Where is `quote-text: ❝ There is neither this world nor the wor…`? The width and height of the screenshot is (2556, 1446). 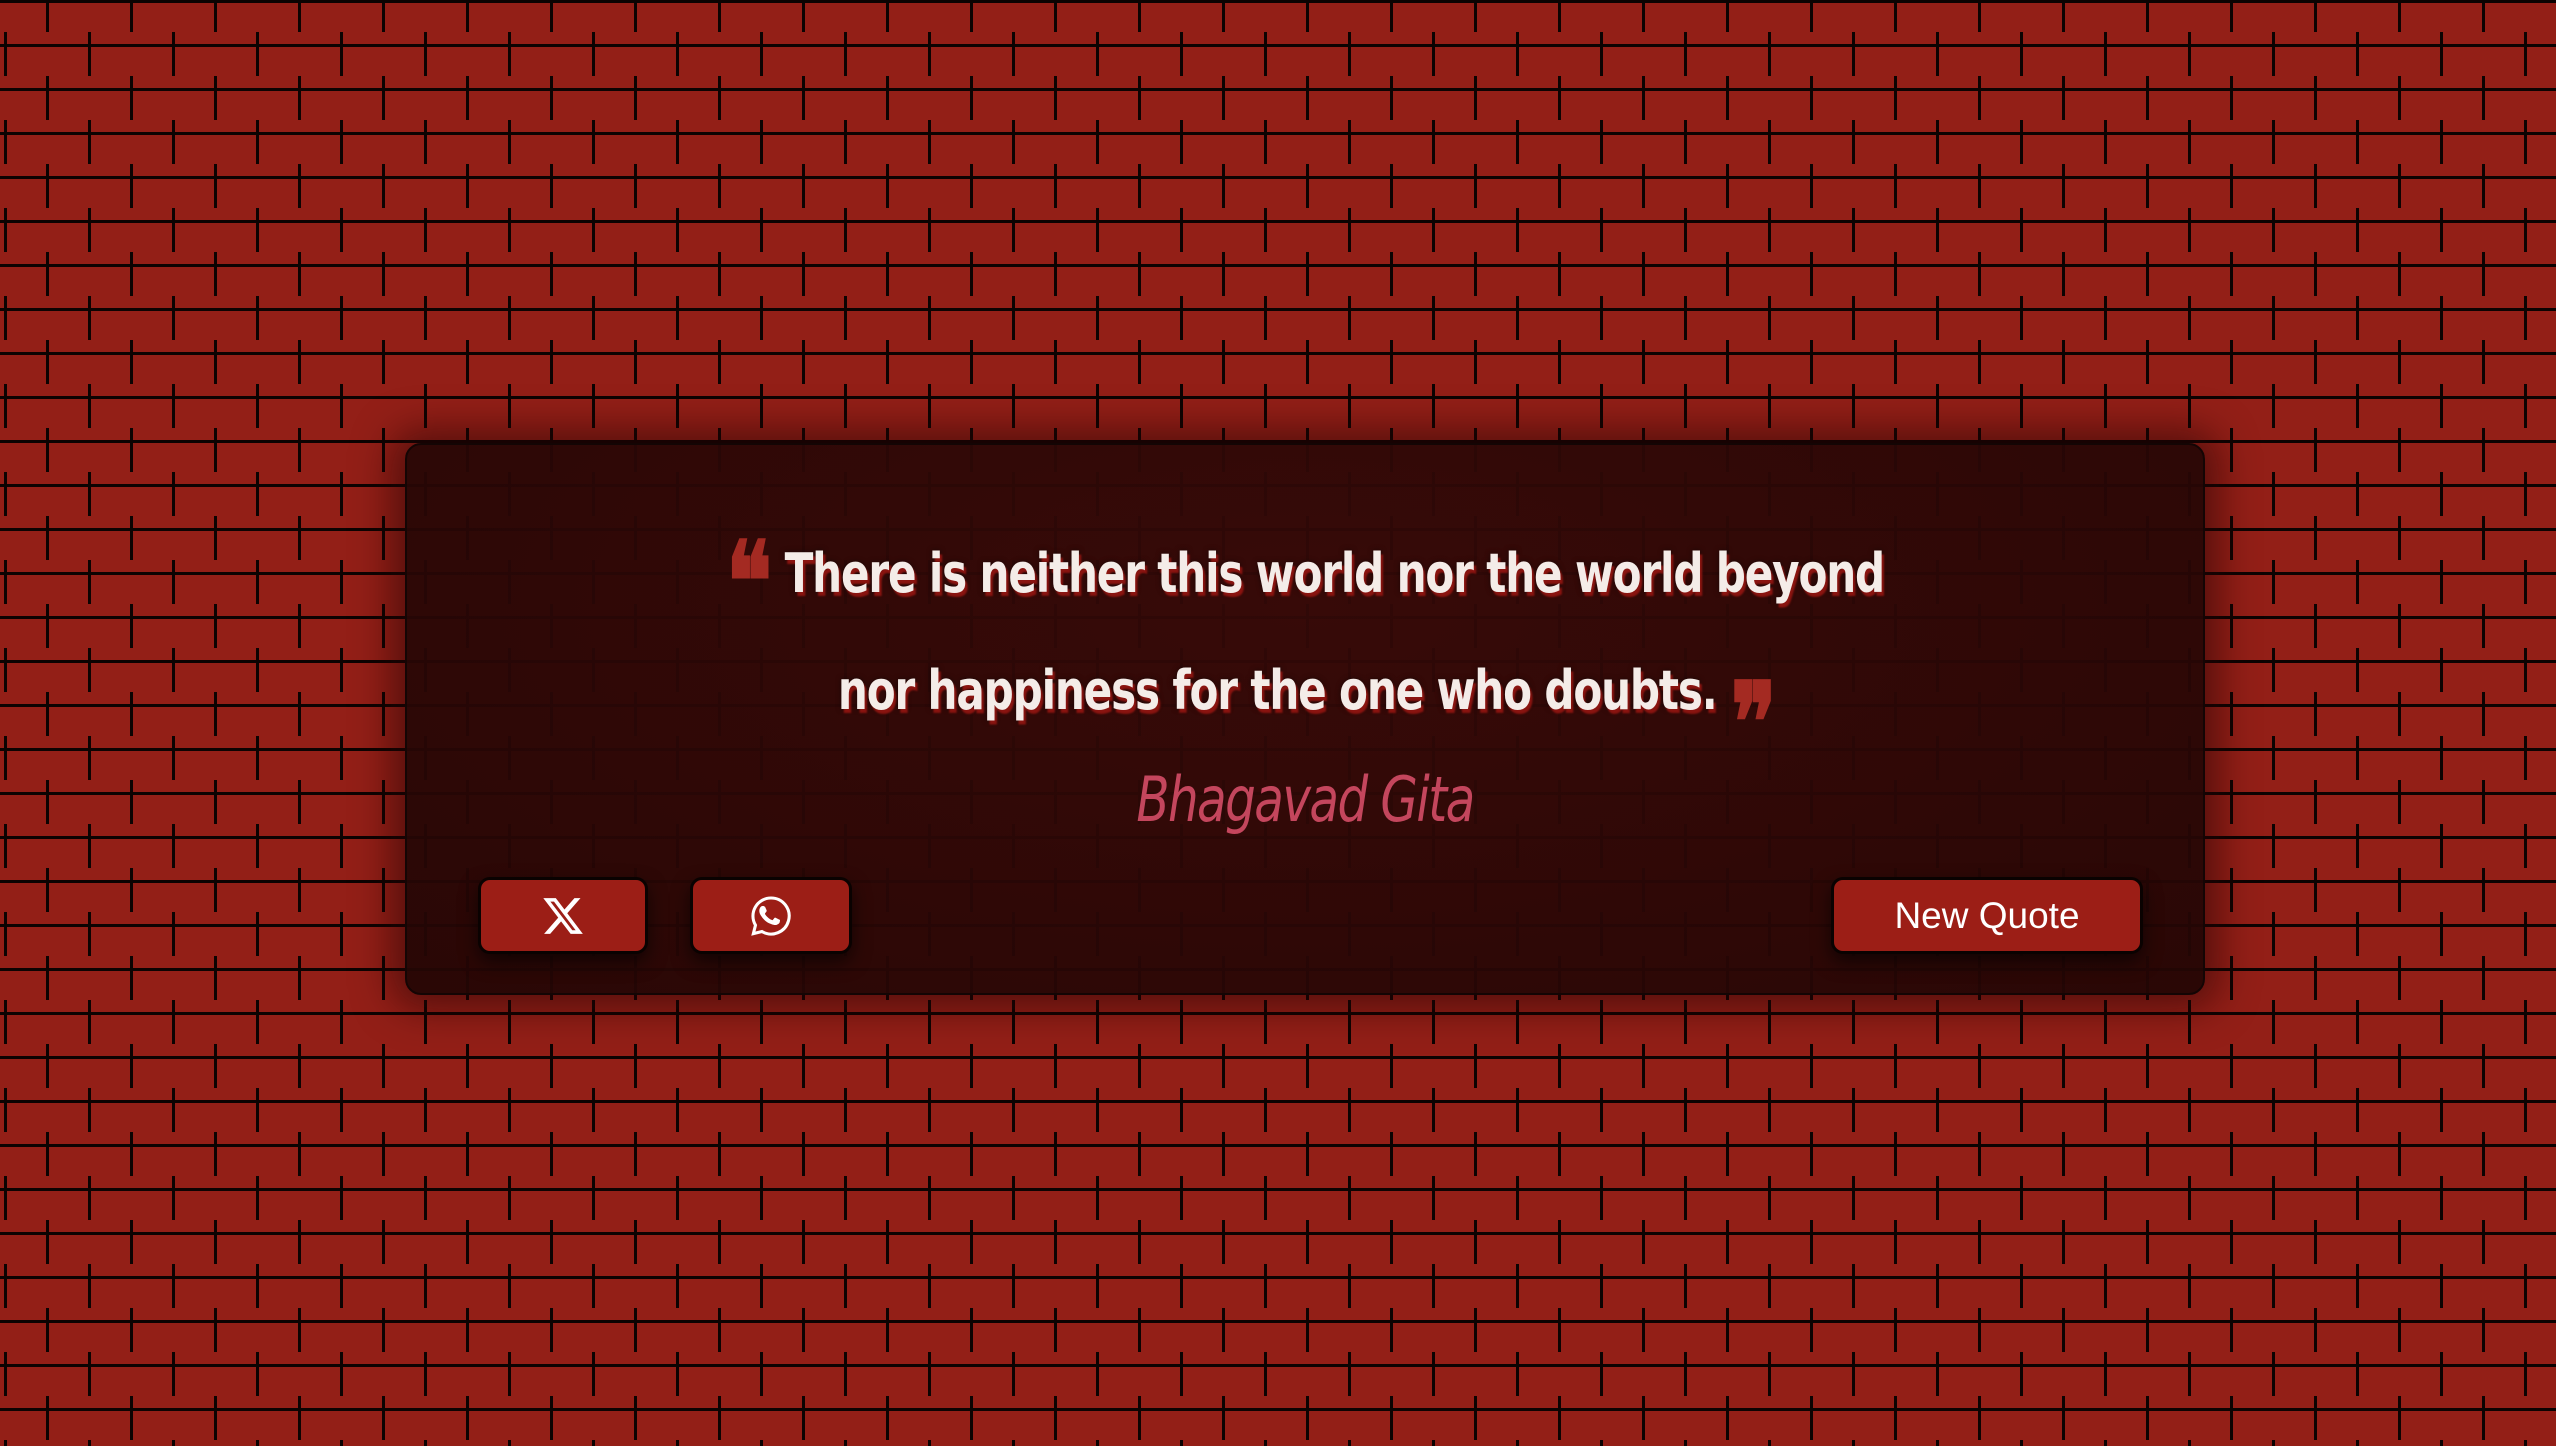 quote-text: ❝ There is neither this world nor the wor… is located at coordinates (1305, 646).